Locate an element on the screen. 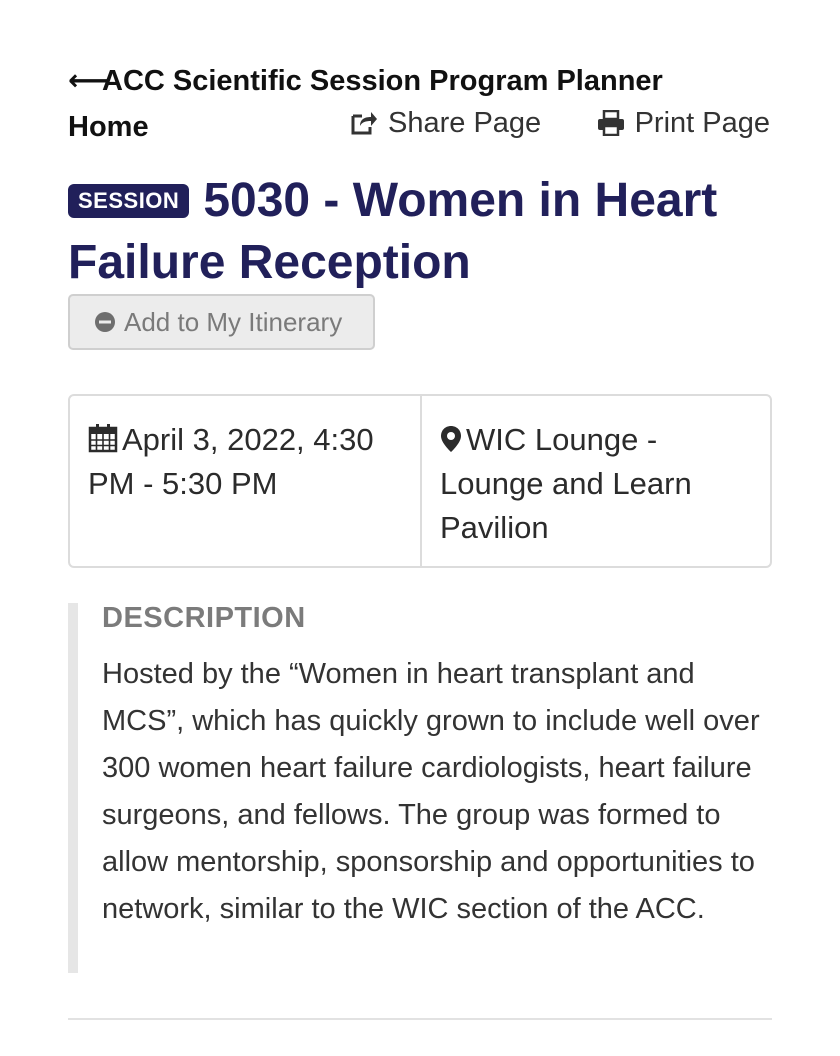 This screenshot has width=840, height=1056. share-page-button: Share Page is located at coordinates (445, 123).